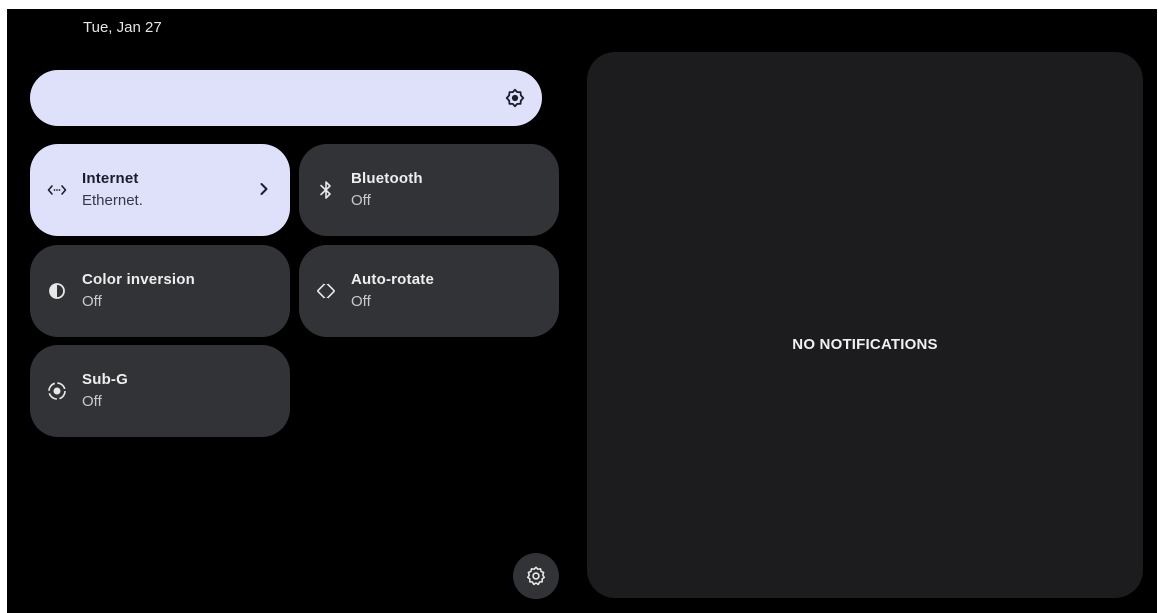 The image size is (1159, 613). What do you see at coordinates (326, 291) in the screenshot?
I see `auto-rotate-icon` at bounding box center [326, 291].